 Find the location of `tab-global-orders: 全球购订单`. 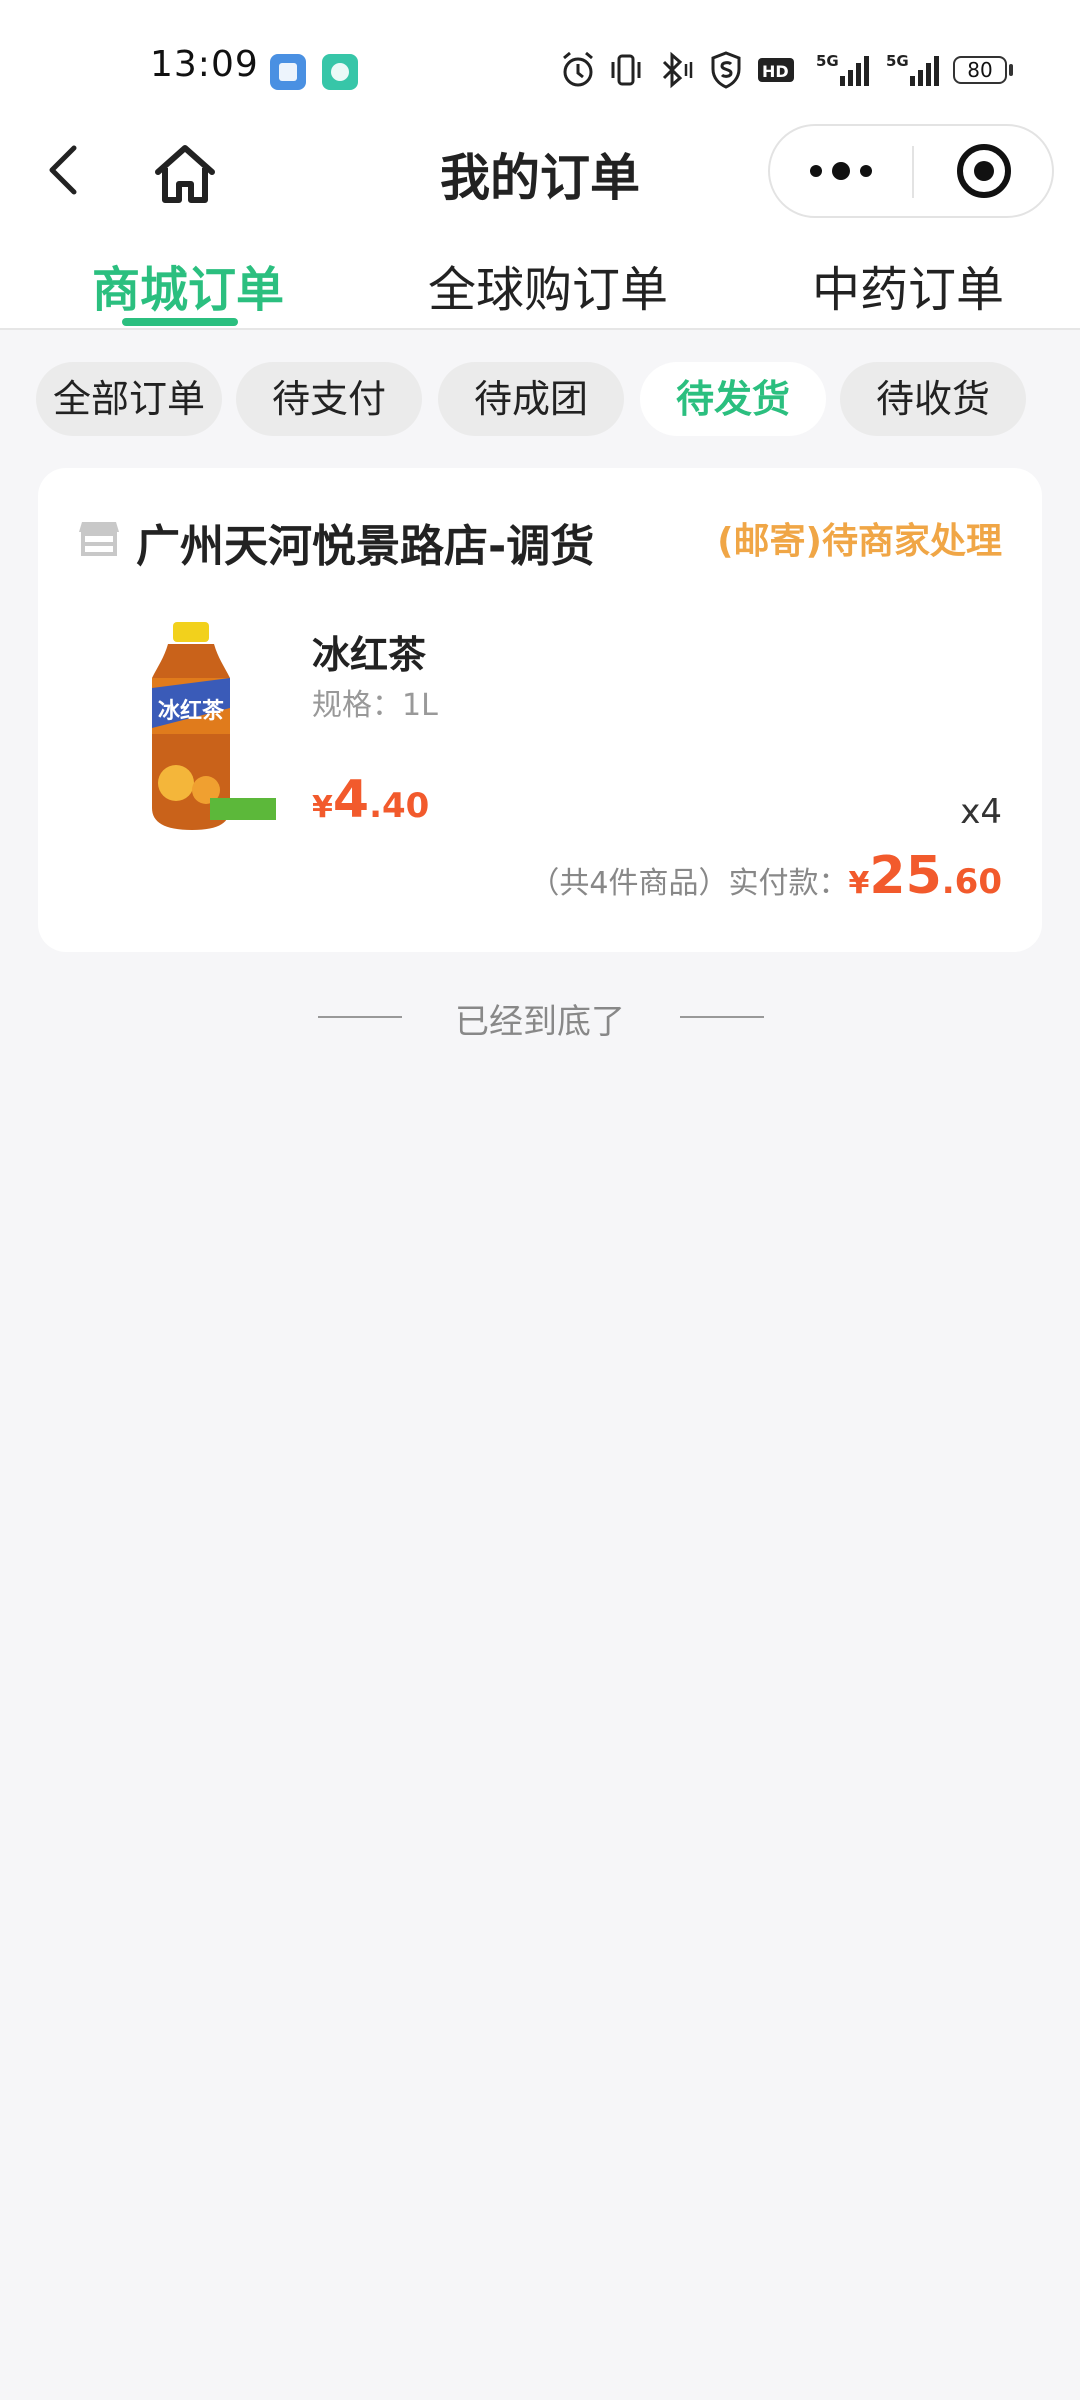

tab-global-orders: 全球购订单 is located at coordinates (548, 285).